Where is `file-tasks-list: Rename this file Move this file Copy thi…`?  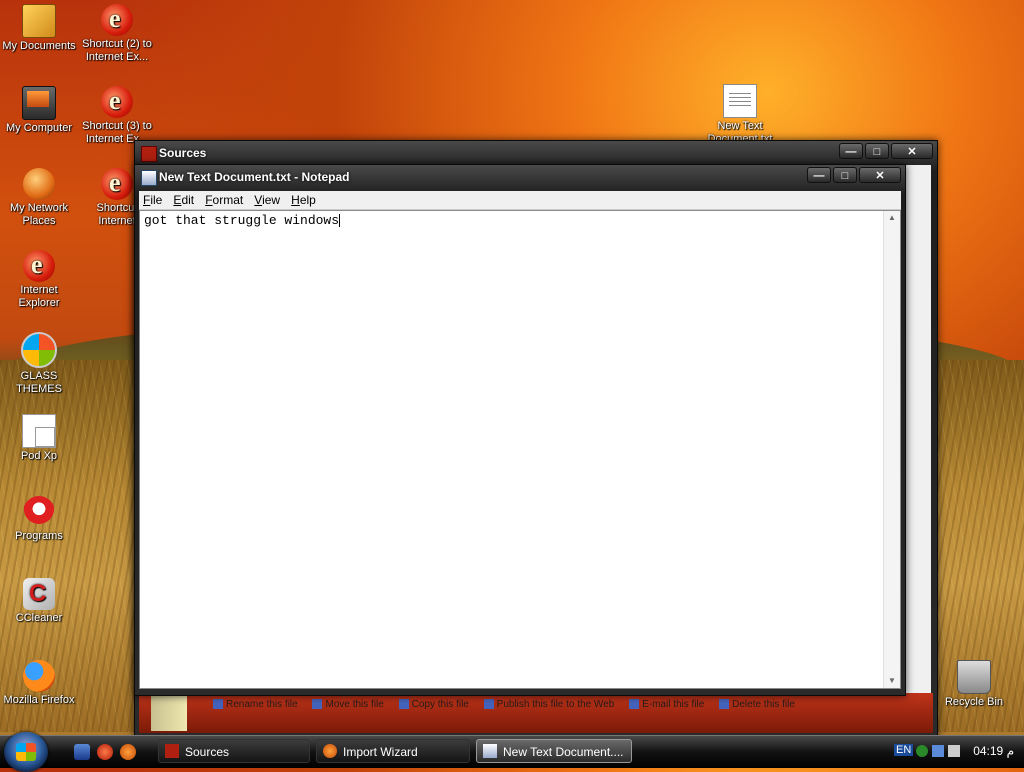
file-tasks-list: Rename this file Move this file Copy thi… is located at coordinates (510, 704).